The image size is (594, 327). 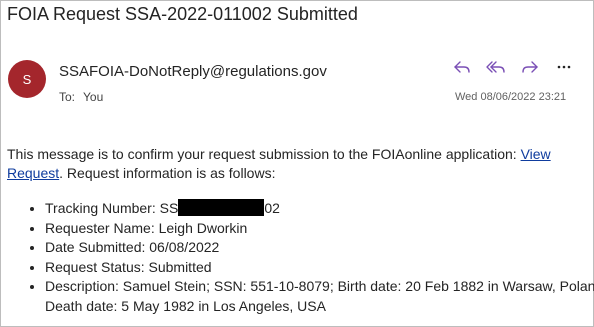 I want to click on message-actions, so click(x=513, y=67).